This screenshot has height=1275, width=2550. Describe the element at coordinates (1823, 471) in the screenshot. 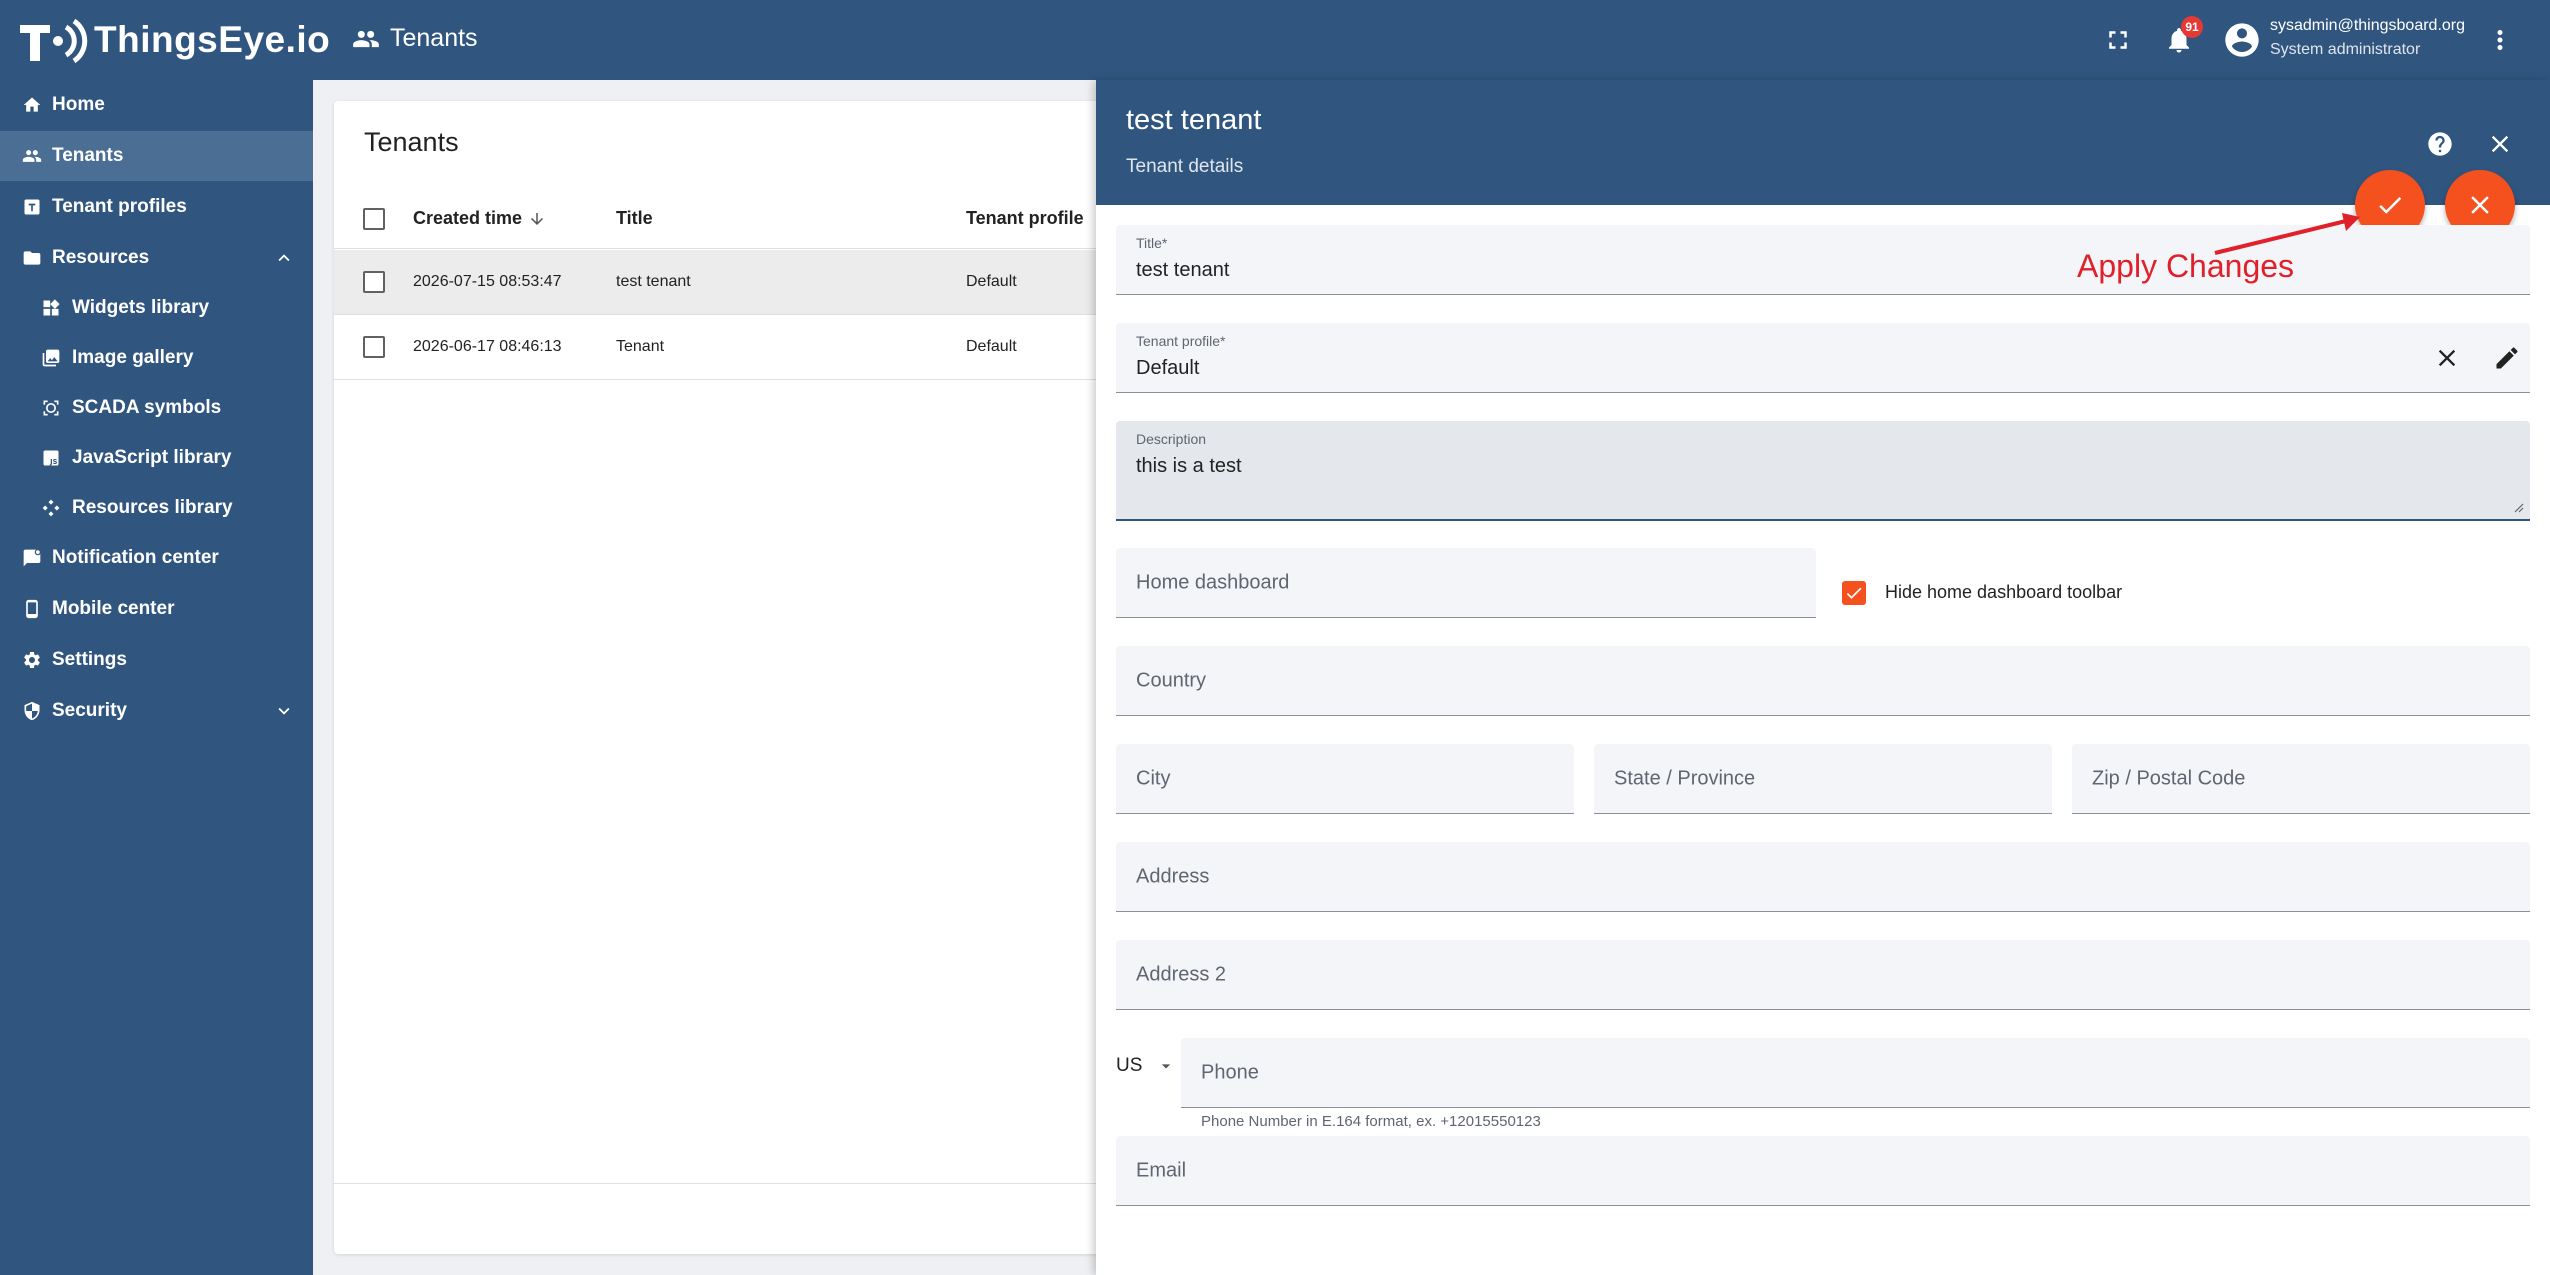

I see `description-field: Description this is a test` at that location.